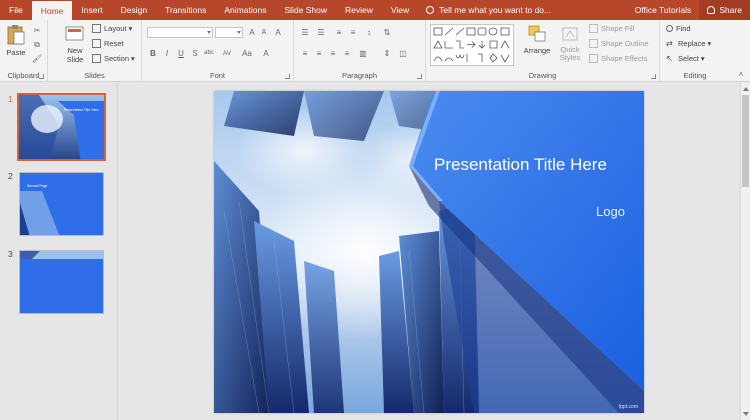 The width and height of the screenshot is (750, 420). Describe the element at coordinates (741, 74) in the screenshot. I see `collapse-ribbon-icon: ˄` at that location.